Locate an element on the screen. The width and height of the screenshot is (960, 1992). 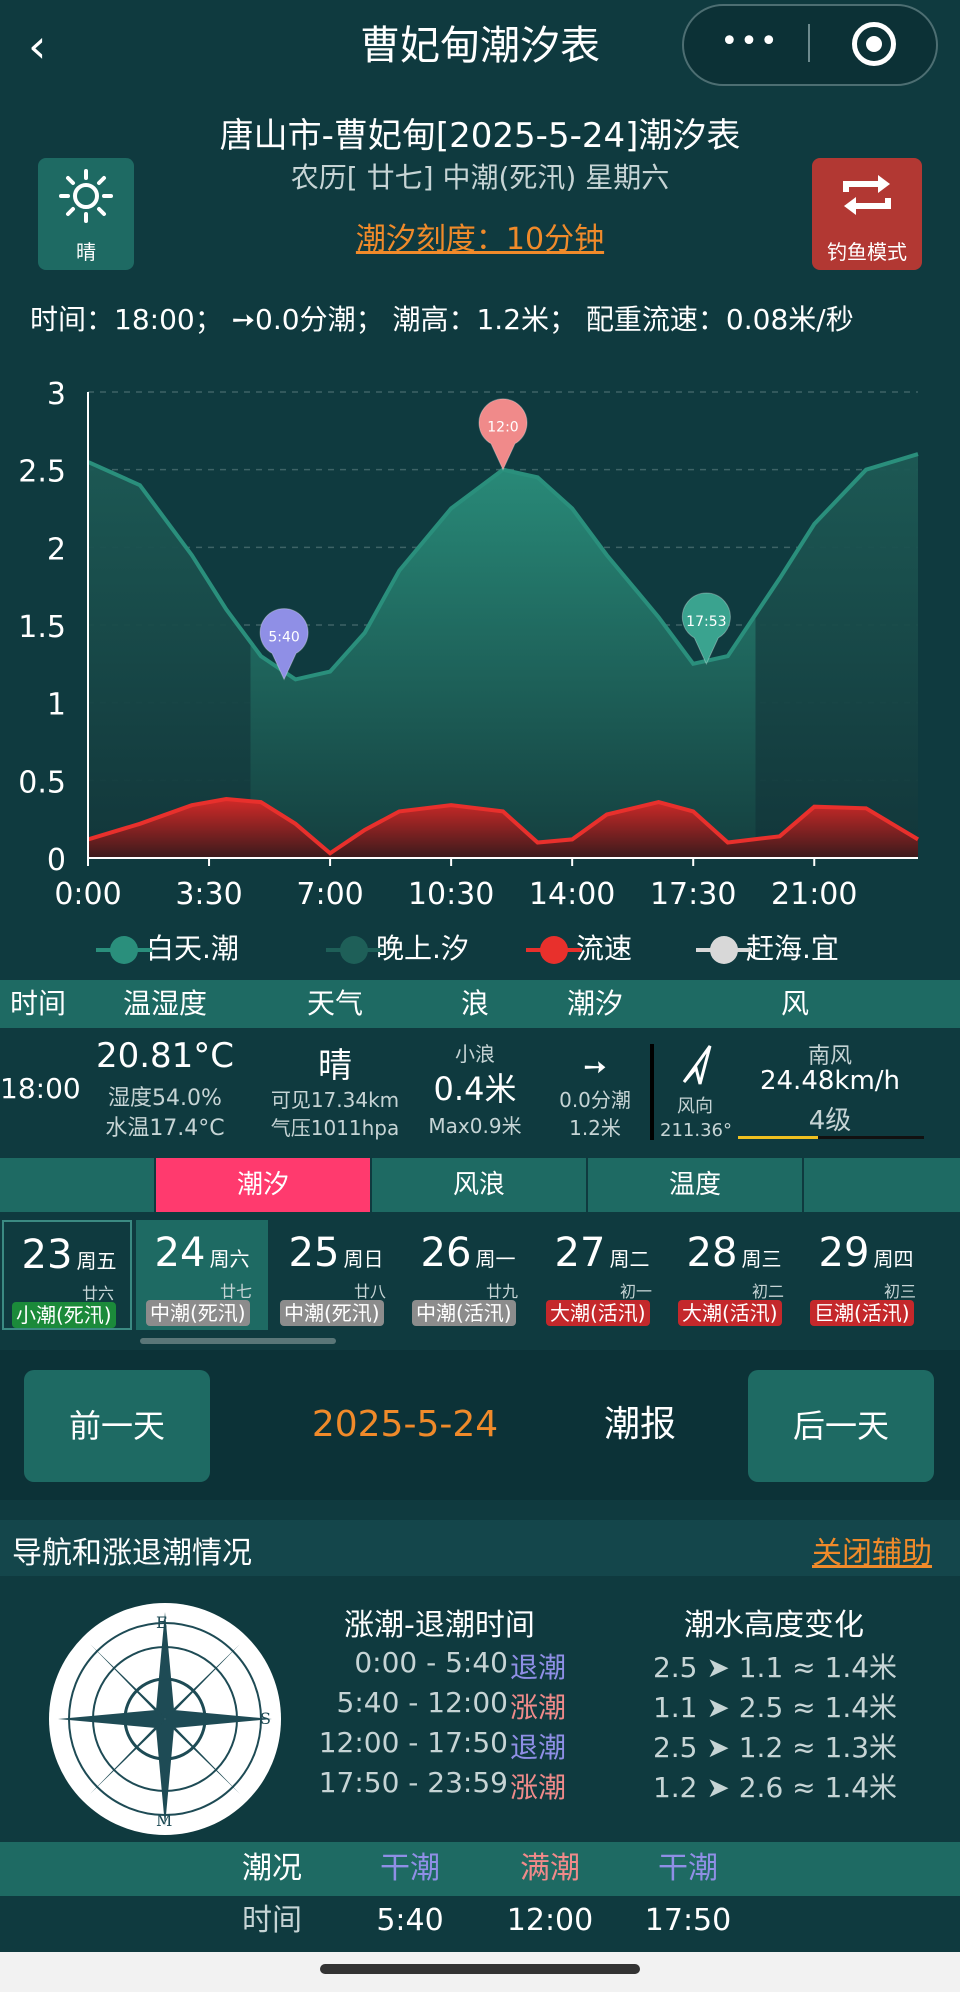
marker-label: 5:40 is located at coordinates (283, 637).